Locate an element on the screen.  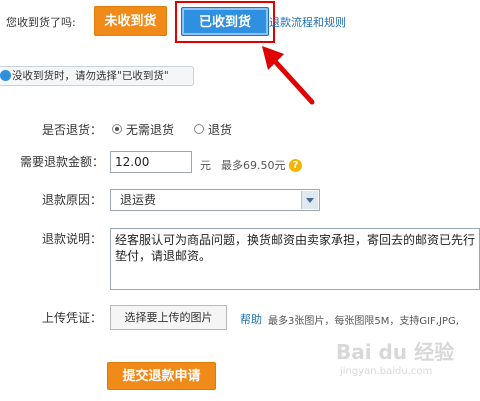
radio-no-return is located at coordinates (117, 129).